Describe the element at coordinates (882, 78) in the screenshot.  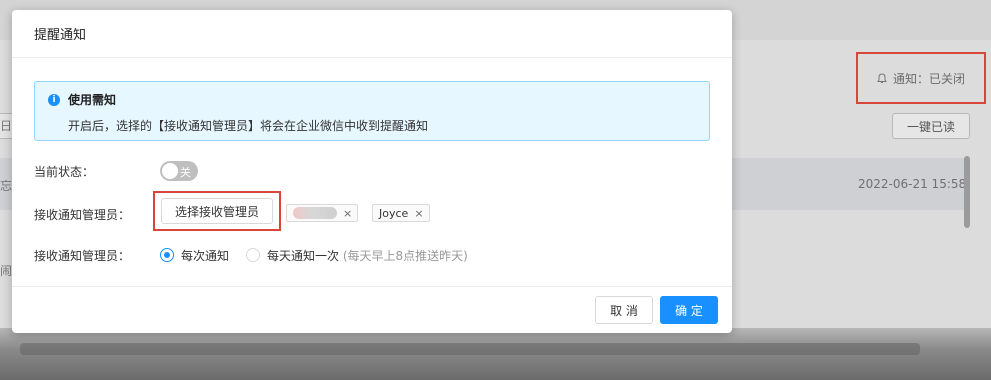
I see `bell-icon` at that location.